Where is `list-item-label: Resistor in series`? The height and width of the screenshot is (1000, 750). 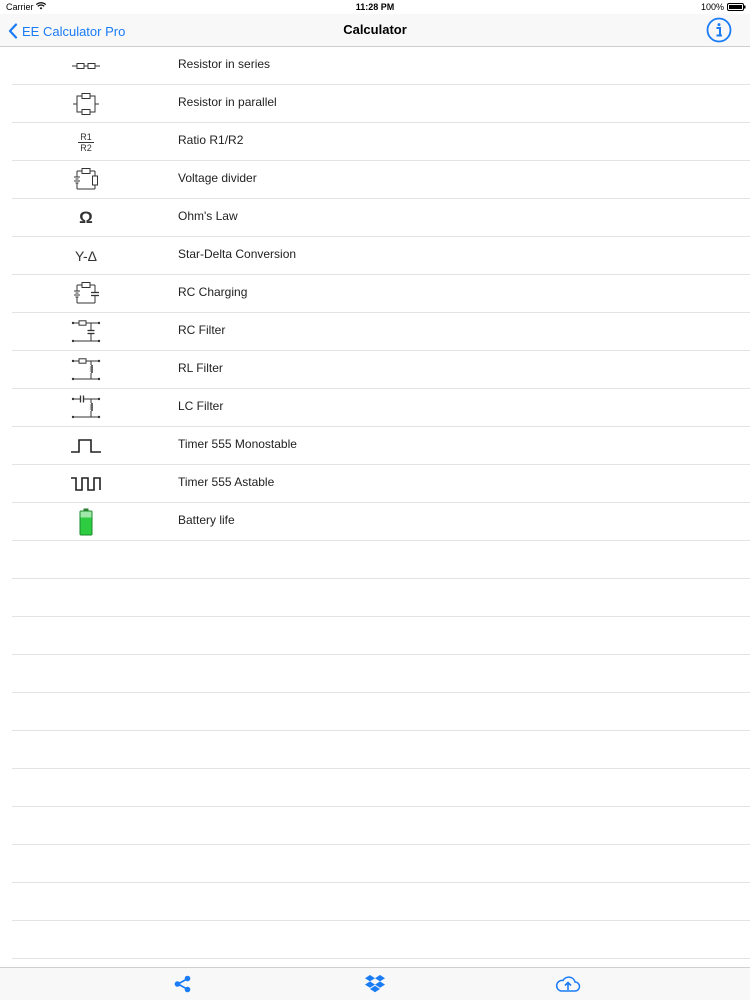
list-item-label: Resistor in series is located at coordinates (224, 64).